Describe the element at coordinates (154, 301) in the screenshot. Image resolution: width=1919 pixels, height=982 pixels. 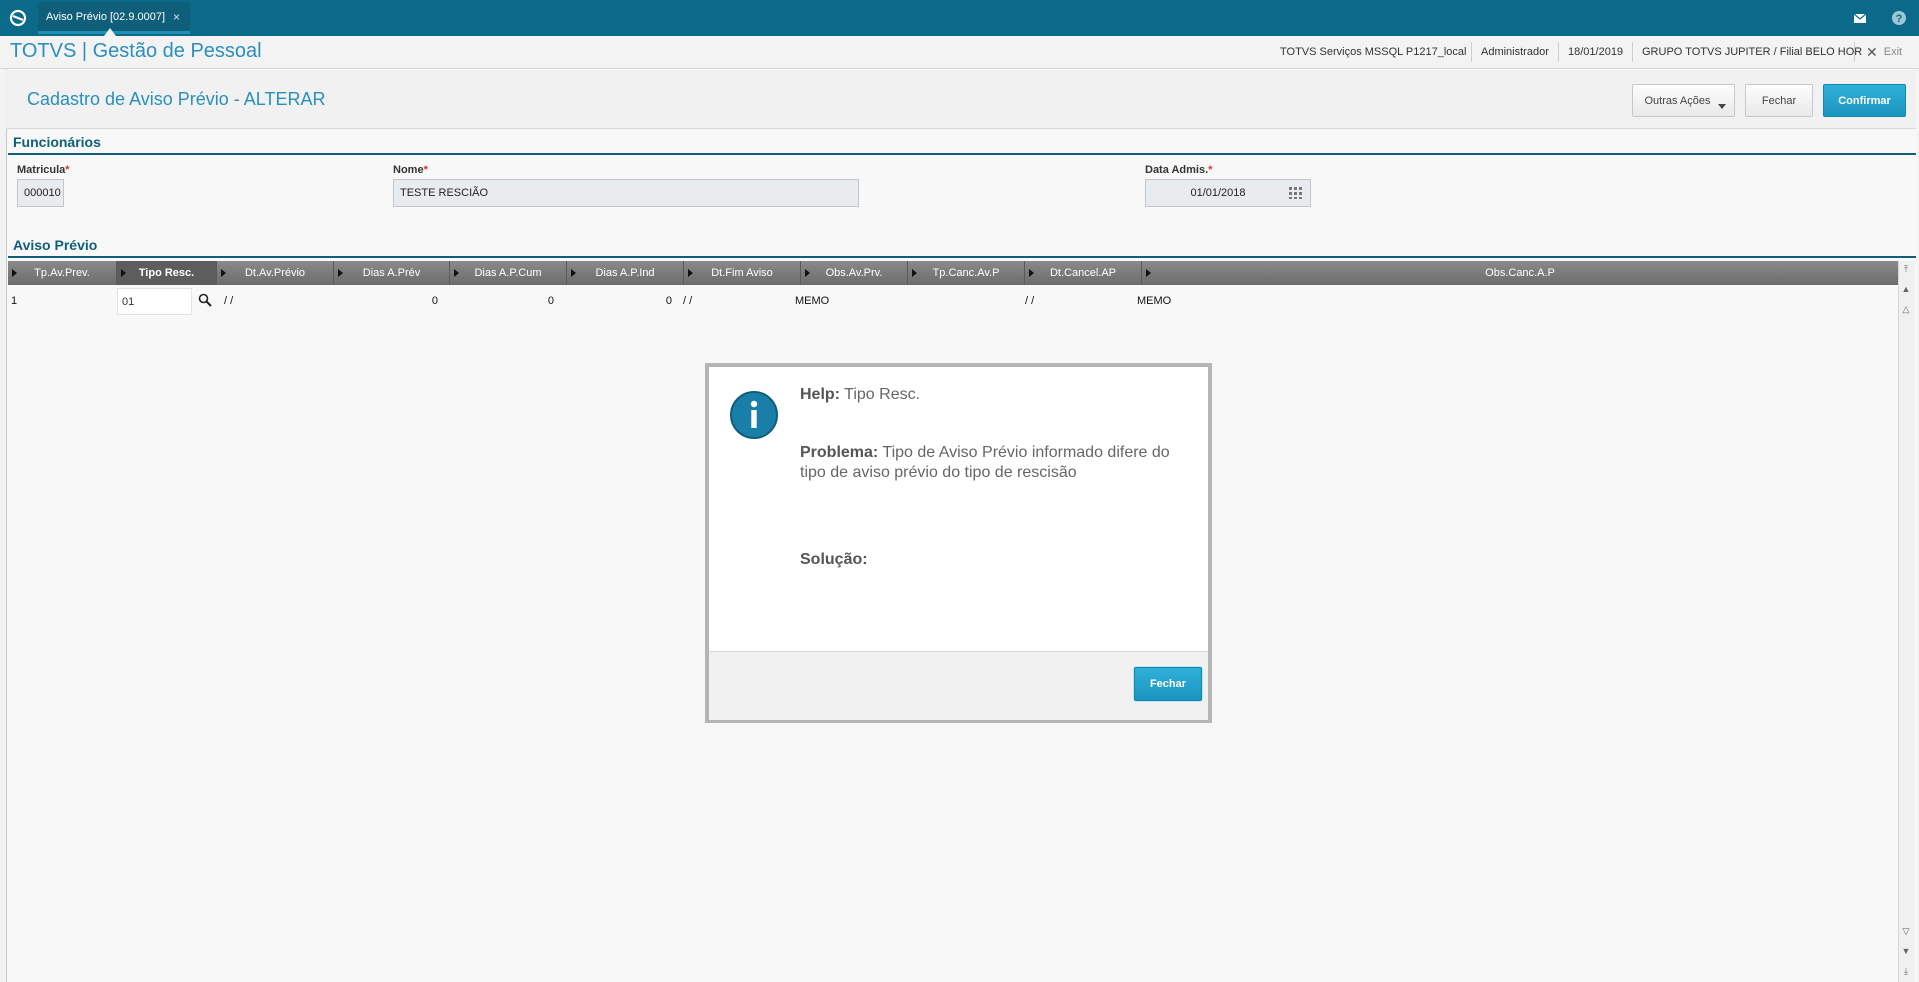
I see `cell-tipo-resc-input: 01` at that location.